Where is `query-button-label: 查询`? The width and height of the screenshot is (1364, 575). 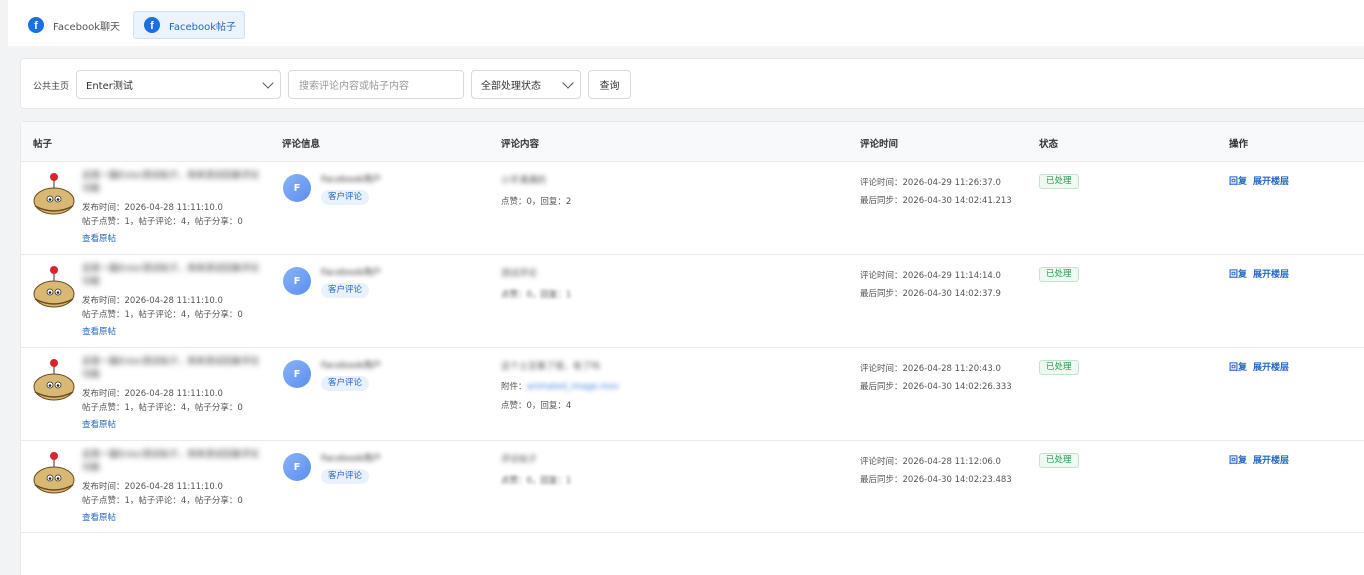
query-button-label: 查询 is located at coordinates (609, 86).